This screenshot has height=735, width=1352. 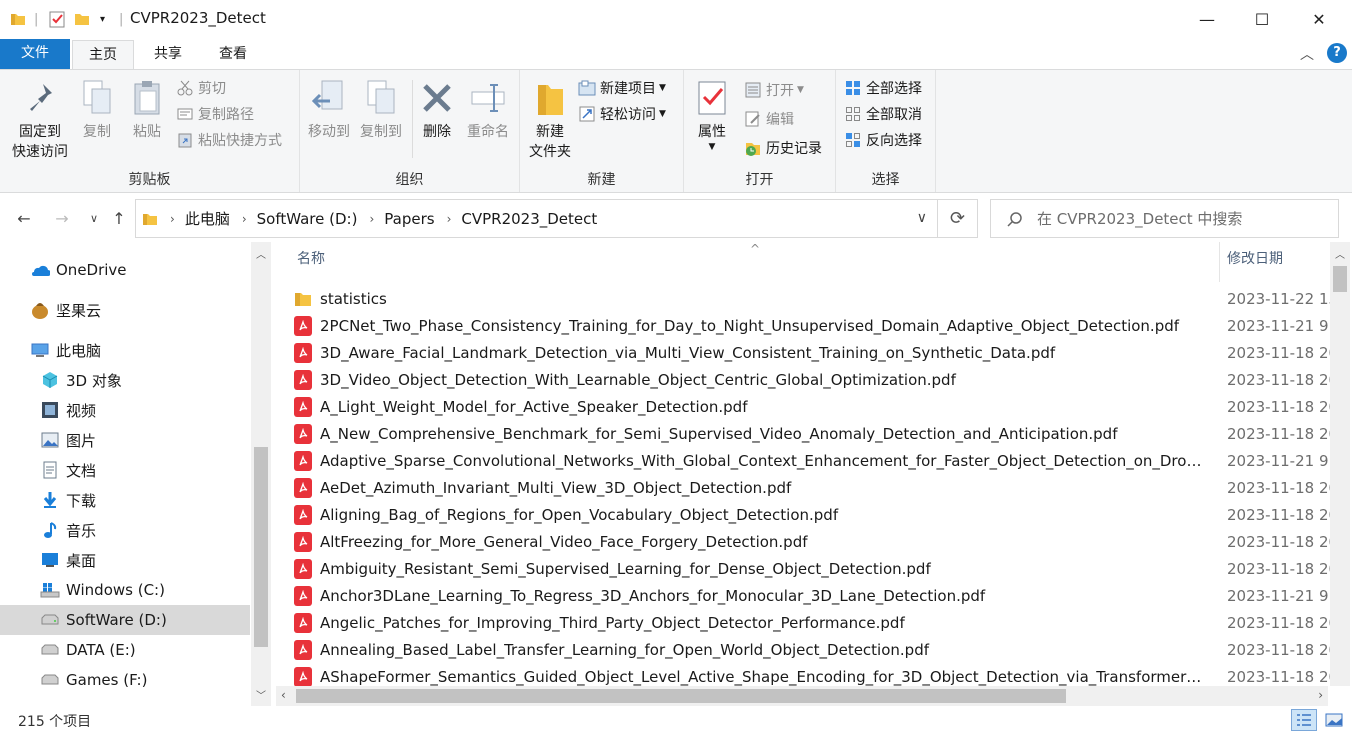 What do you see at coordinates (550, 119) in the screenshot?
I see `new-folder-button: 新建 文件夹` at bounding box center [550, 119].